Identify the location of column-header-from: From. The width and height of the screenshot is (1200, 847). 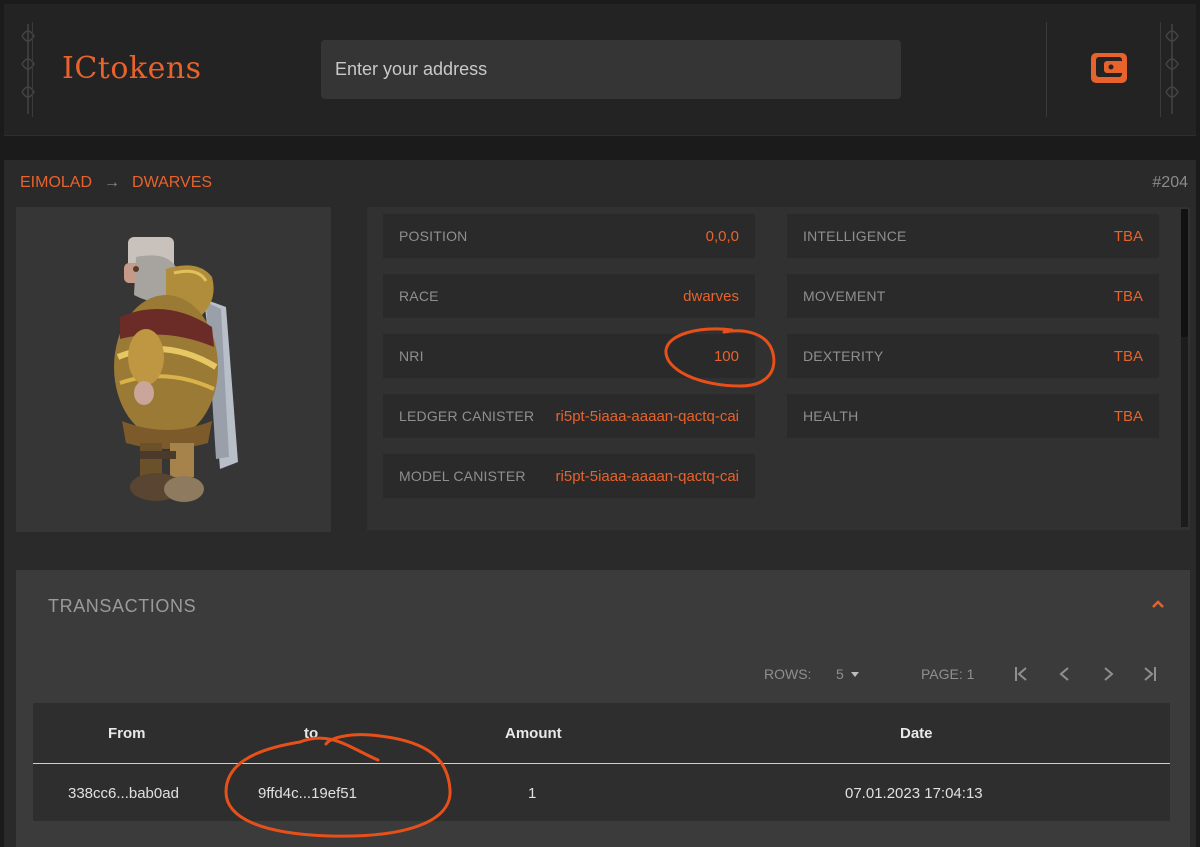
(127, 733).